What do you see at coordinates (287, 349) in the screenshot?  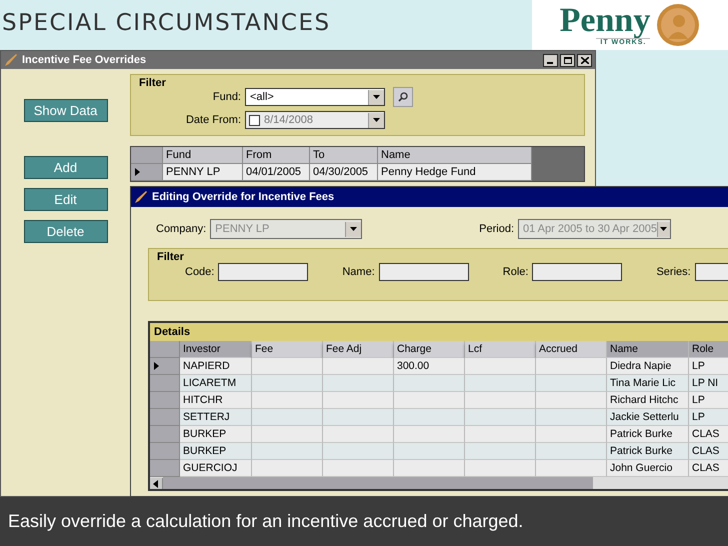 I see `column-header: Fee` at bounding box center [287, 349].